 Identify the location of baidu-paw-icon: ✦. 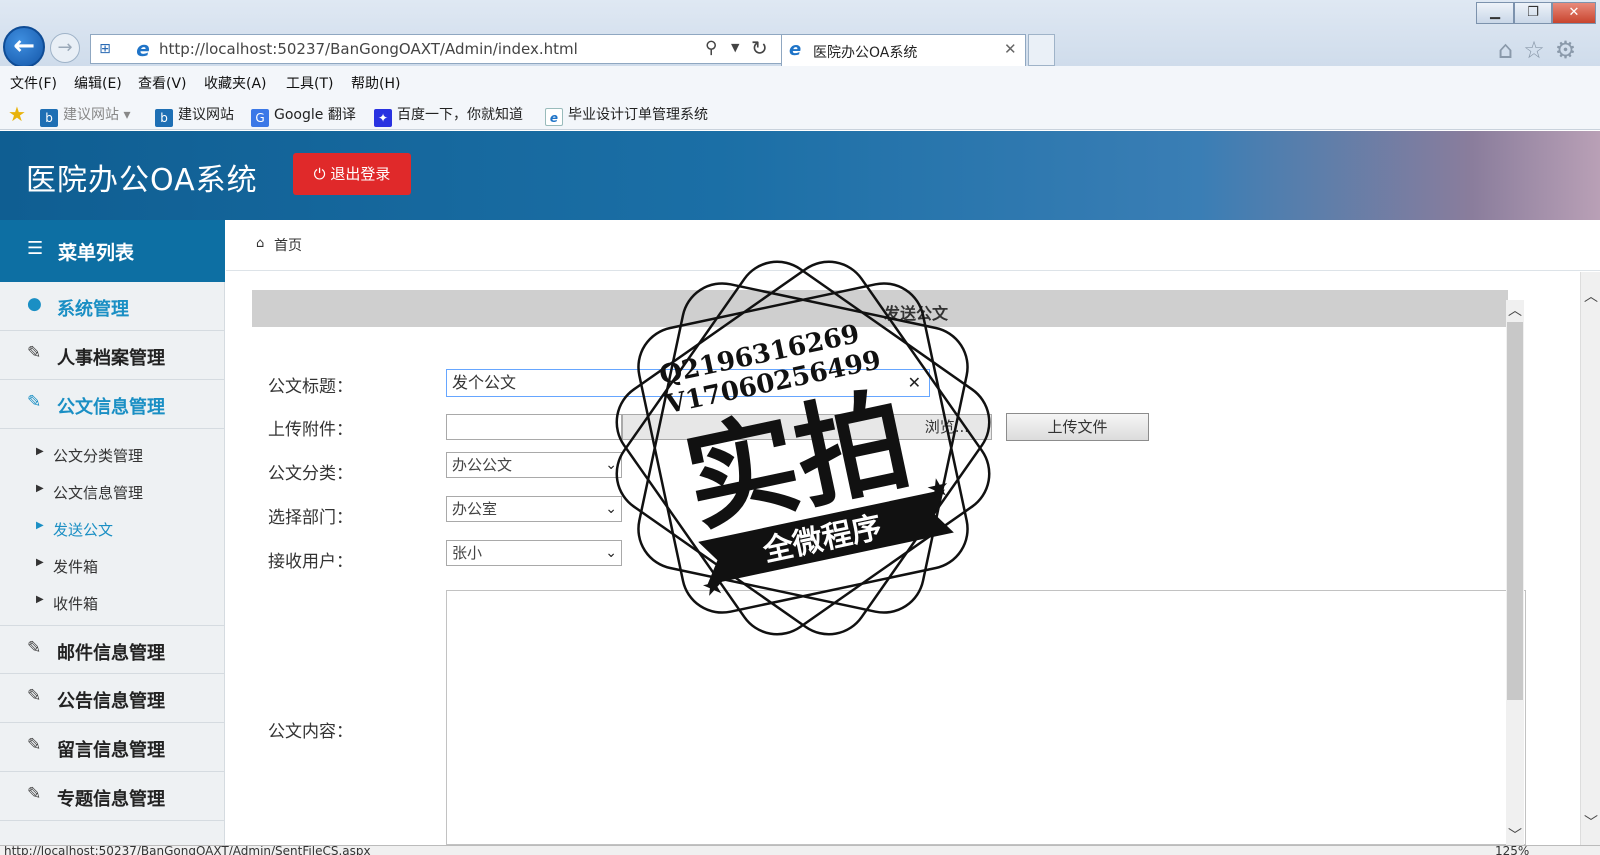
(383, 118).